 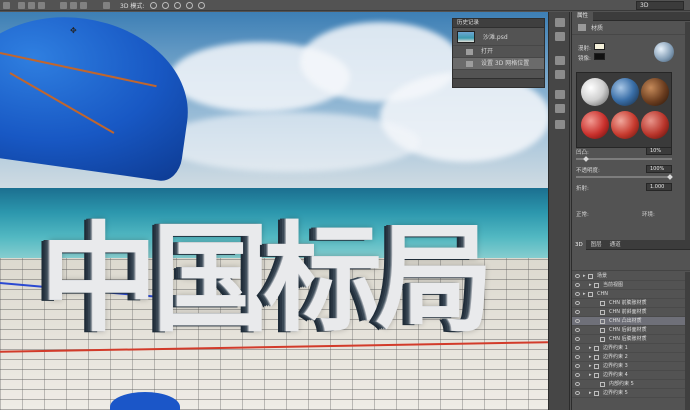 I want to click on history-item-open: 打开, so click(x=498, y=52).